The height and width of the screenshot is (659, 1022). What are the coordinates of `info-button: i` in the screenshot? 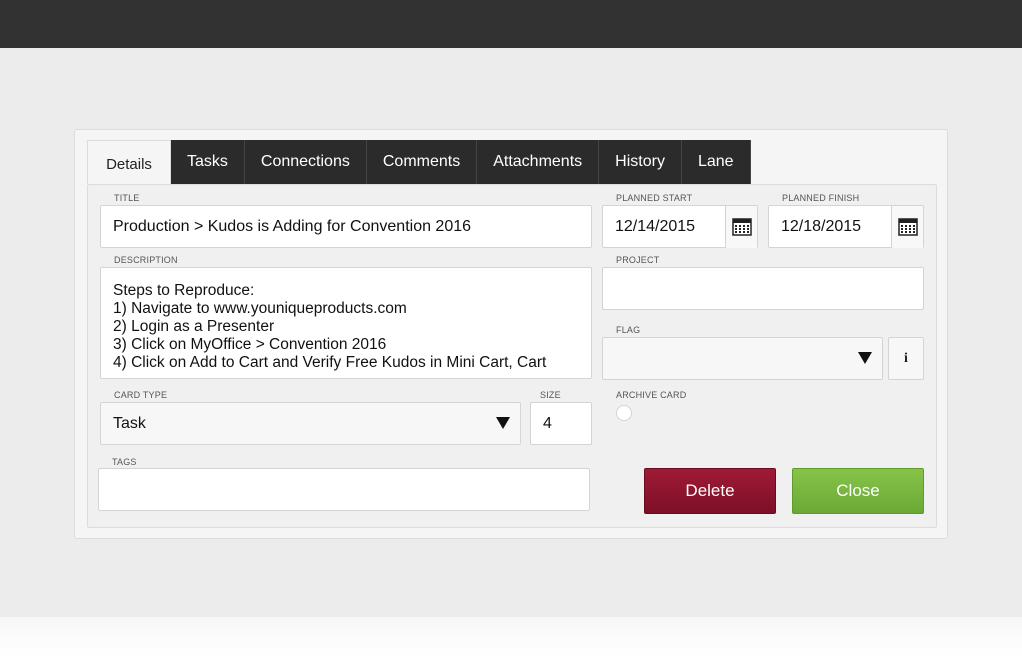 It's located at (906, 358).